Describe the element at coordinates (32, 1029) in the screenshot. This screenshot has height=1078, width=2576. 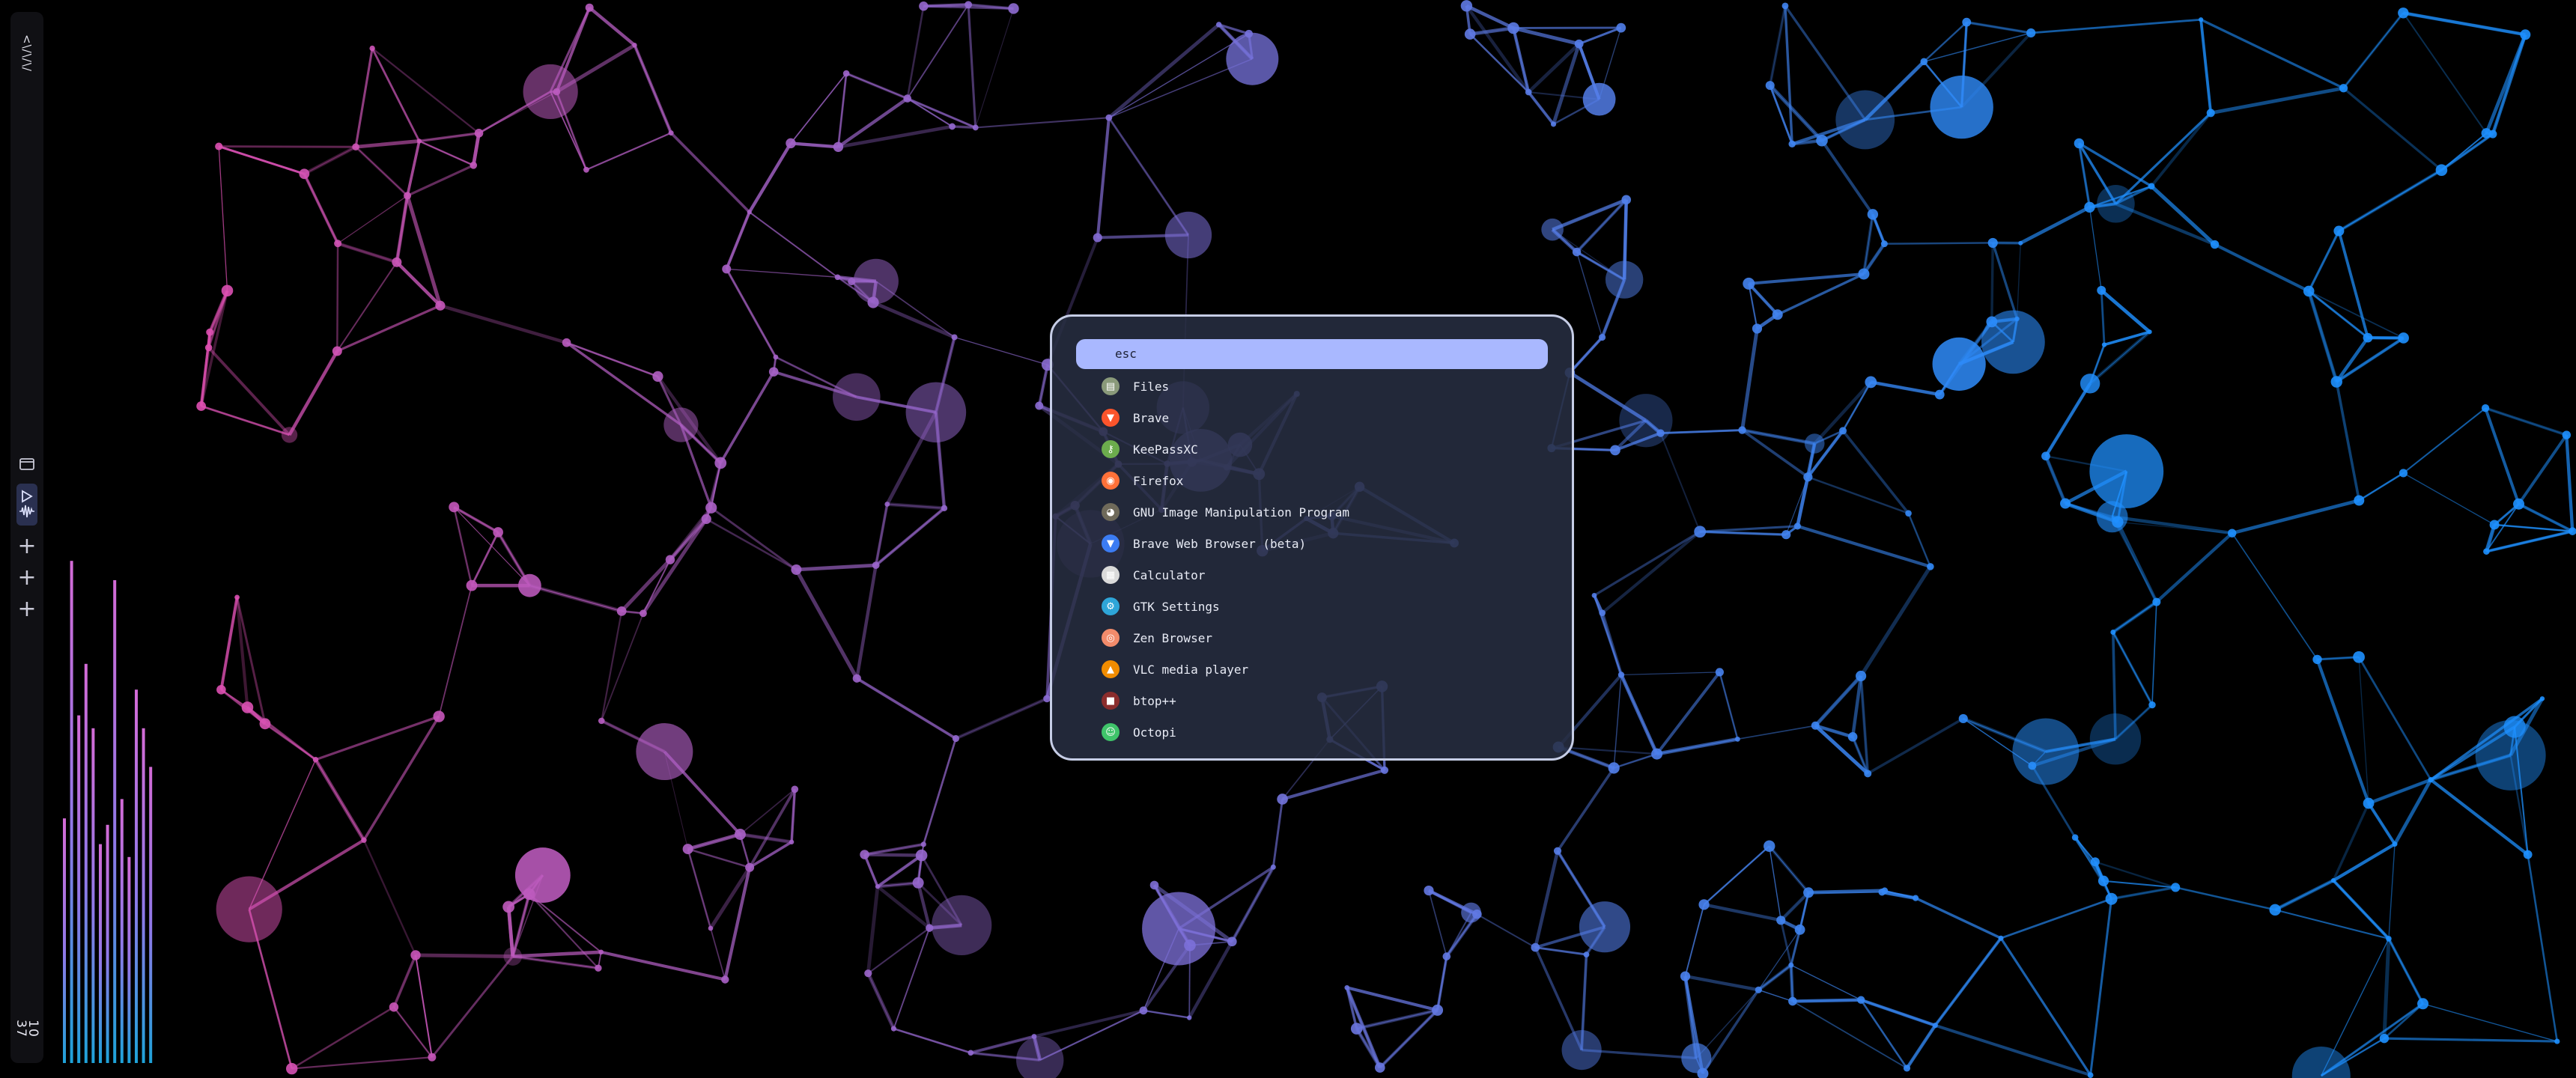
I see `clock-hours: 10` at that location.